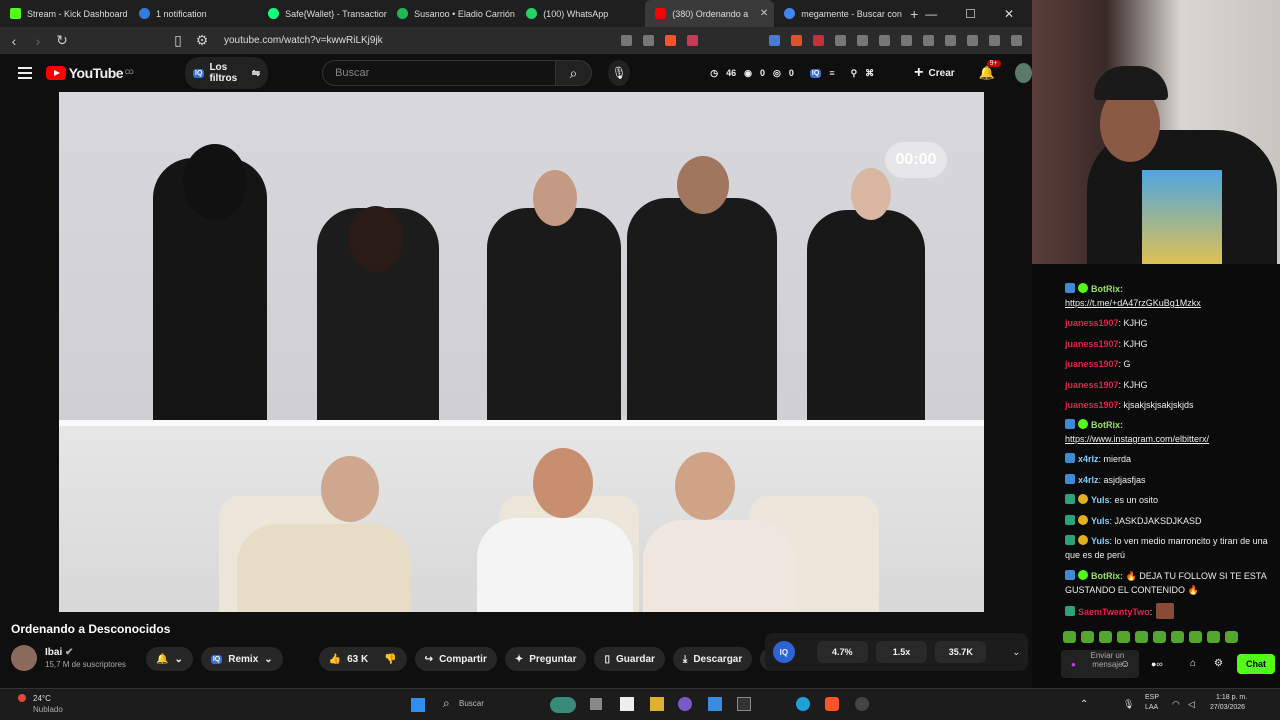 The image size is (1280, 720). I want to click on search-input: Buscar, so click(439, 73).